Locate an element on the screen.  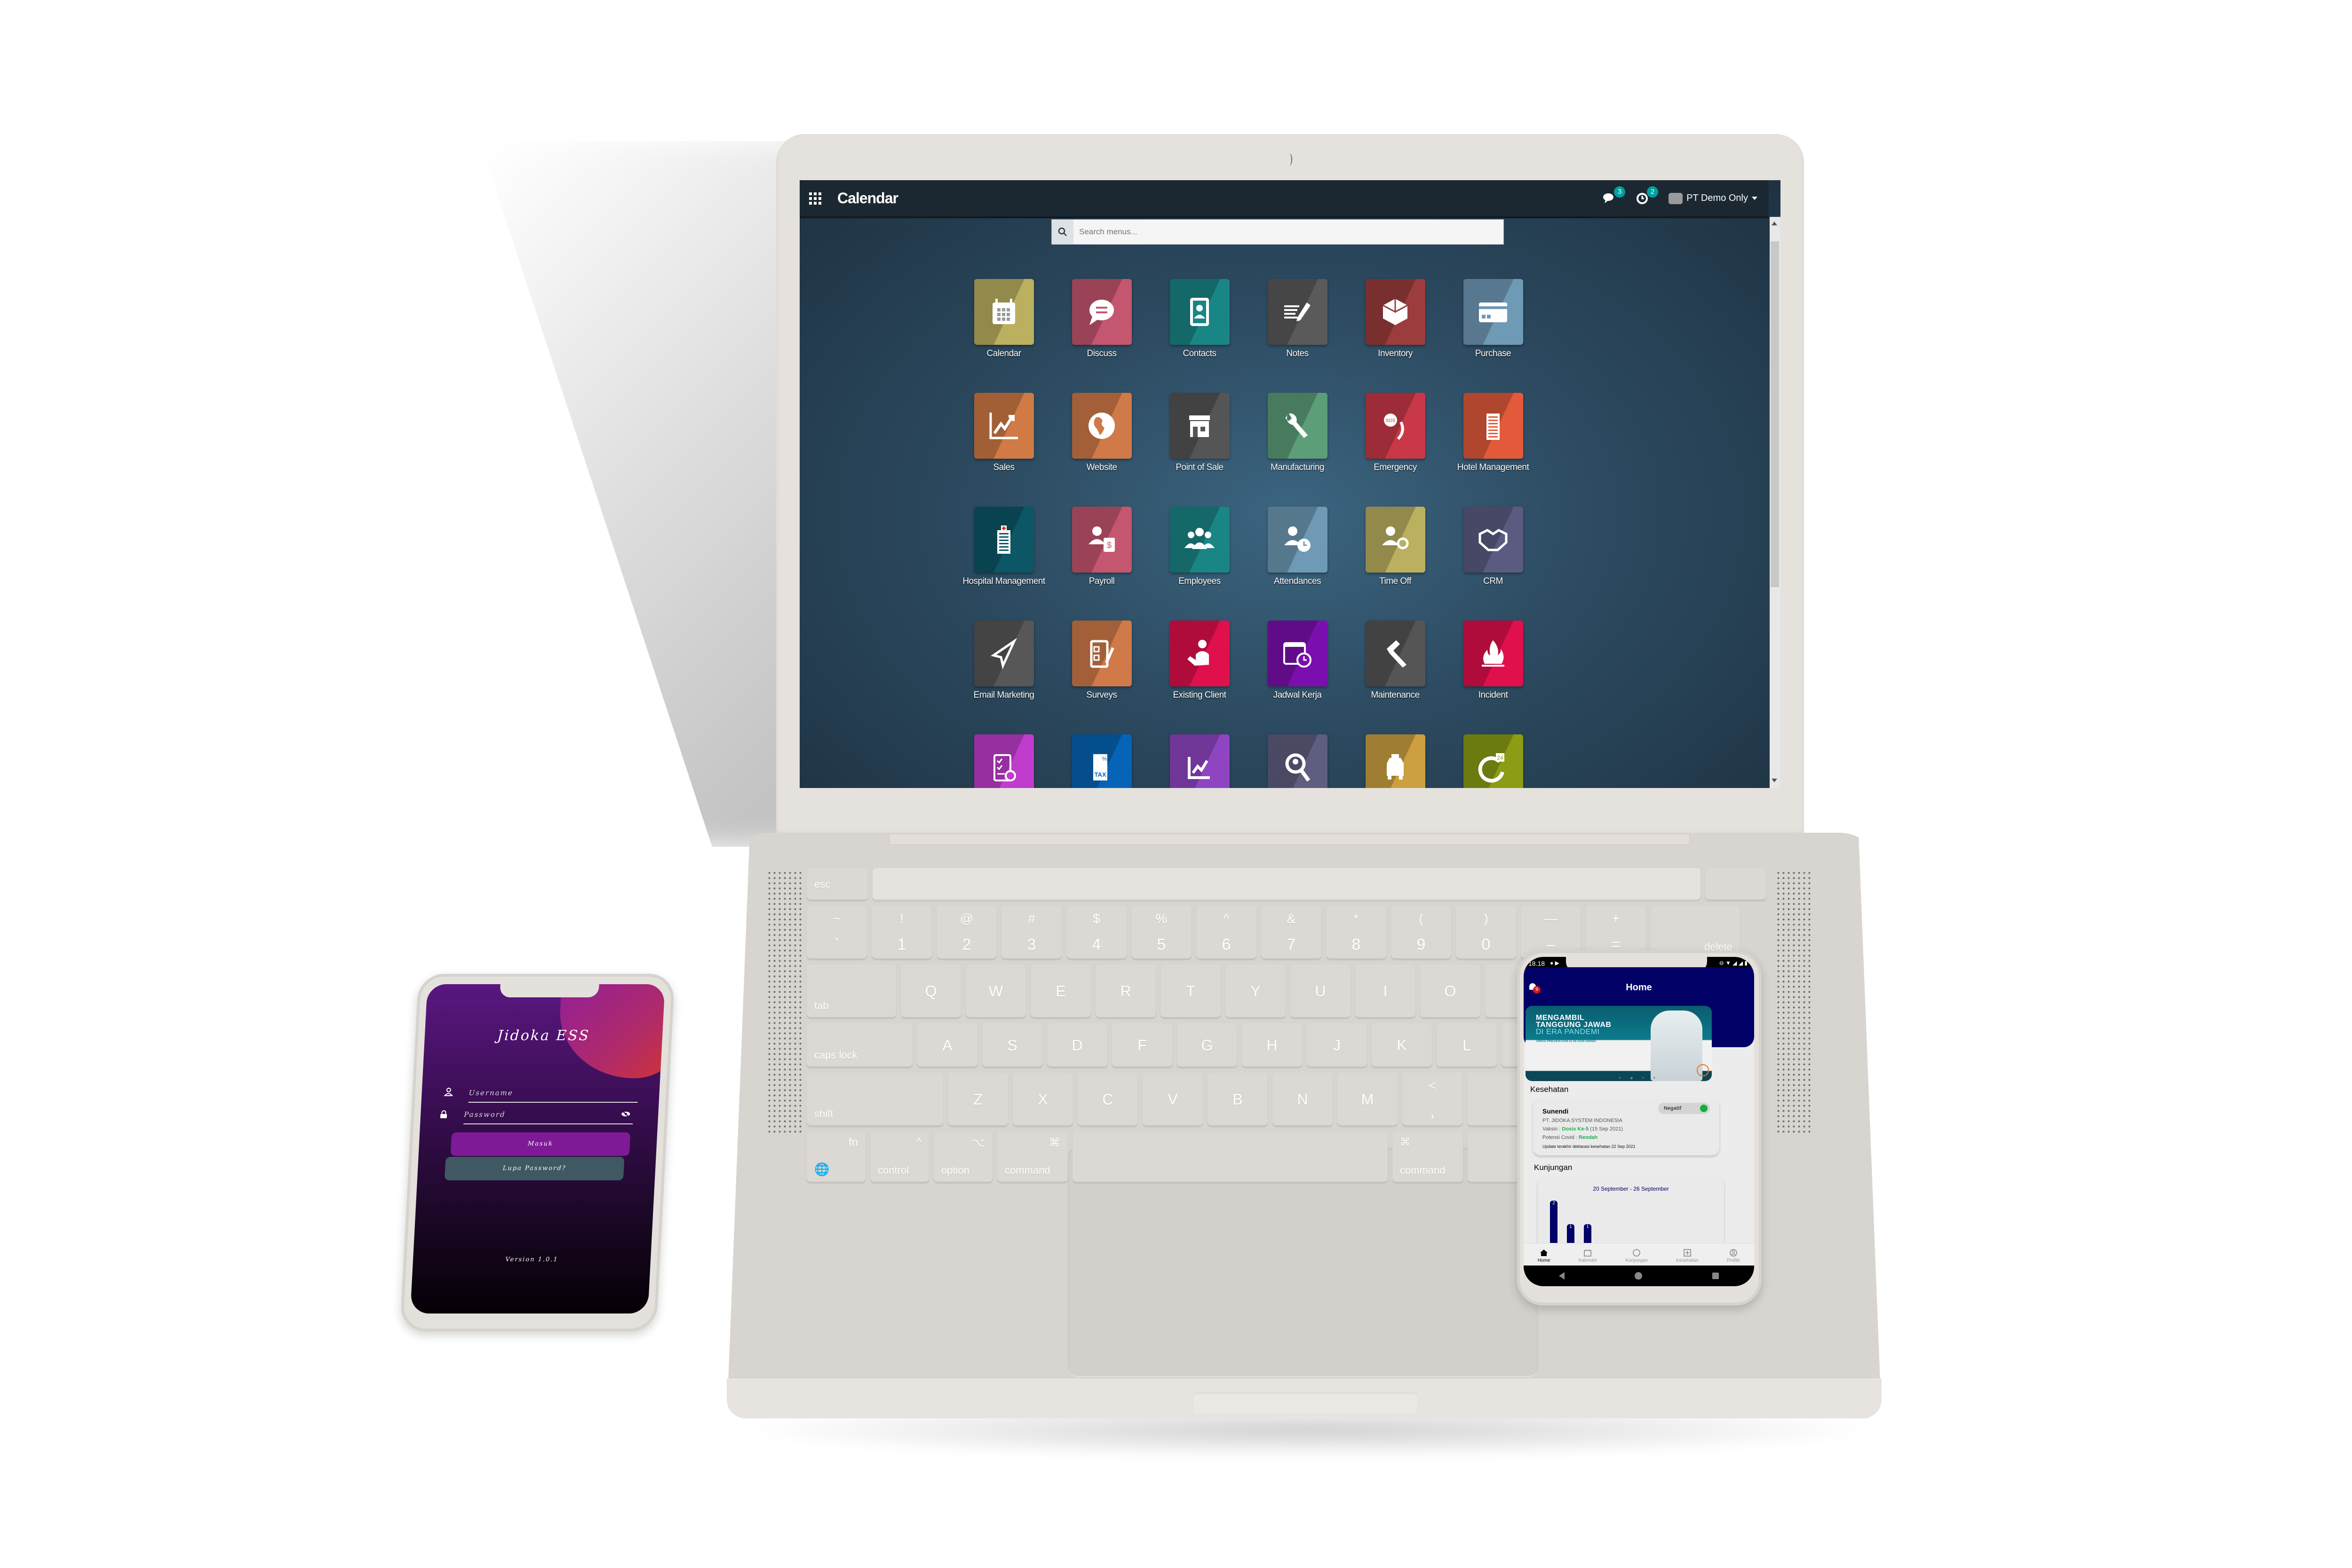
key-8: * 8 is located at coordinates (1356, 933).